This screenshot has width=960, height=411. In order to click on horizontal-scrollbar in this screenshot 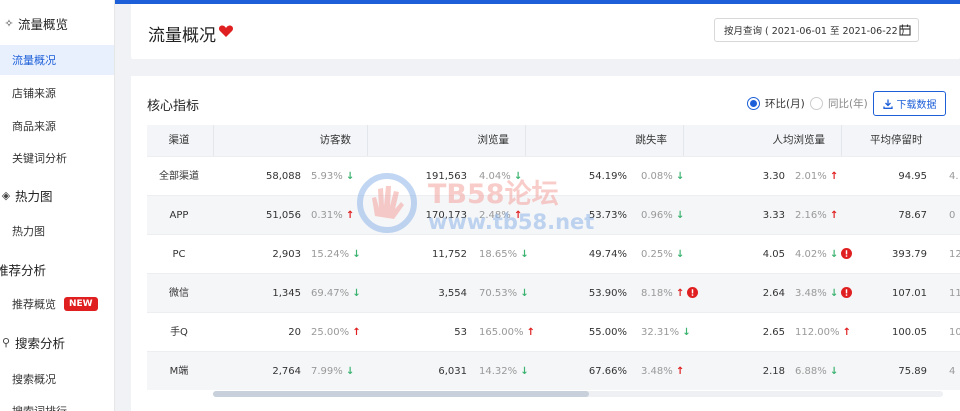, I will do `click(578, 394)`.